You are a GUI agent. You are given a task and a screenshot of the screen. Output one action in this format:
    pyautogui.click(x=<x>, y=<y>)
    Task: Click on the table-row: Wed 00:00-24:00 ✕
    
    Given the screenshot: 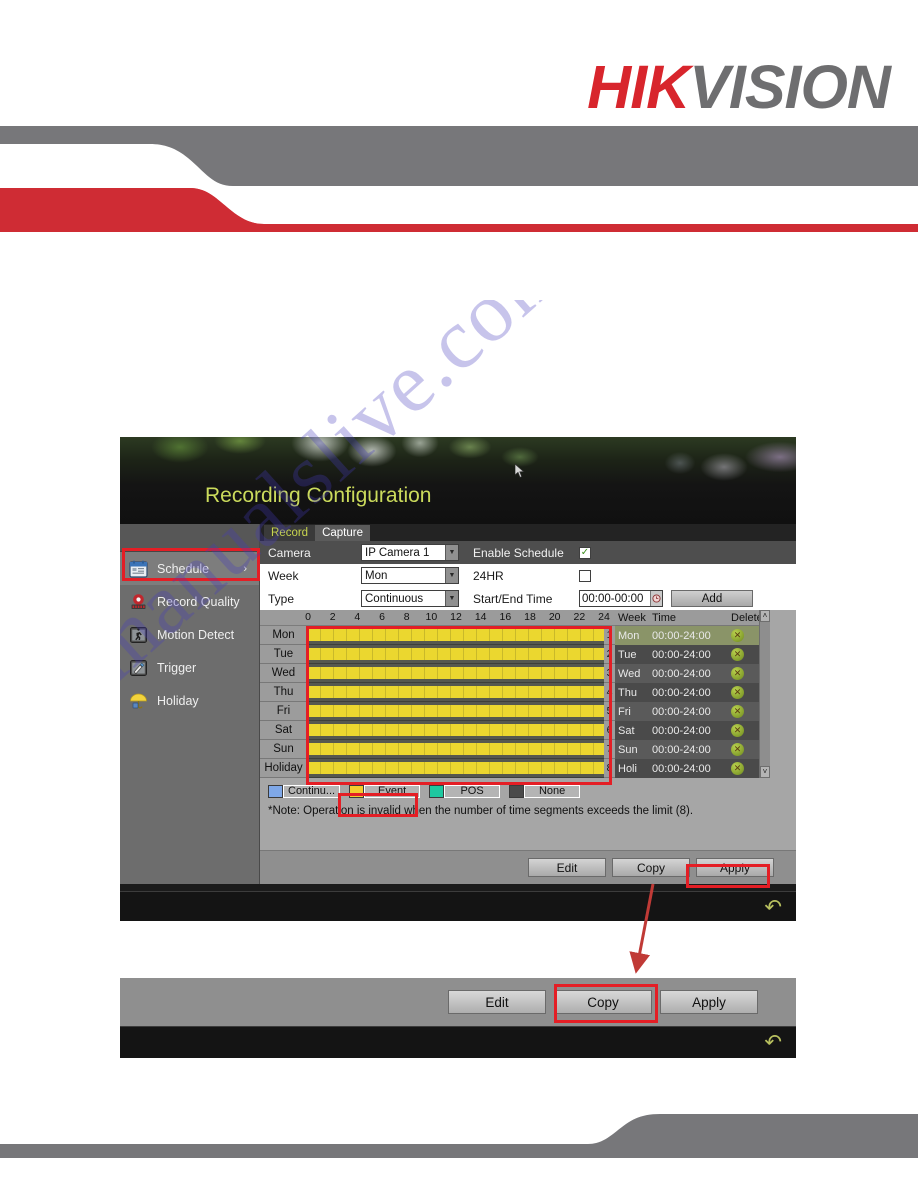 What is the action you would take?
    pyautogui.click(x=692, y=673)
    